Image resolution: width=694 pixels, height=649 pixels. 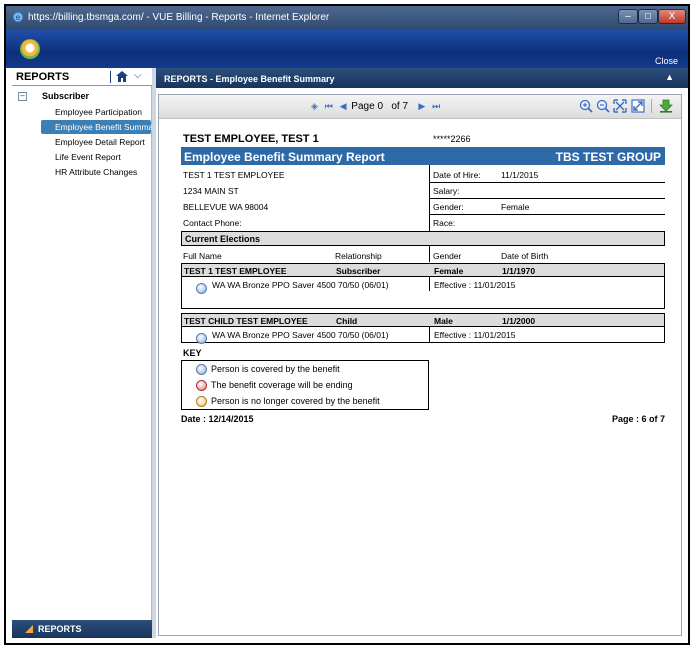 I want to click on sidebar-footer-label: REPORTS, so click(x=60, y=629).